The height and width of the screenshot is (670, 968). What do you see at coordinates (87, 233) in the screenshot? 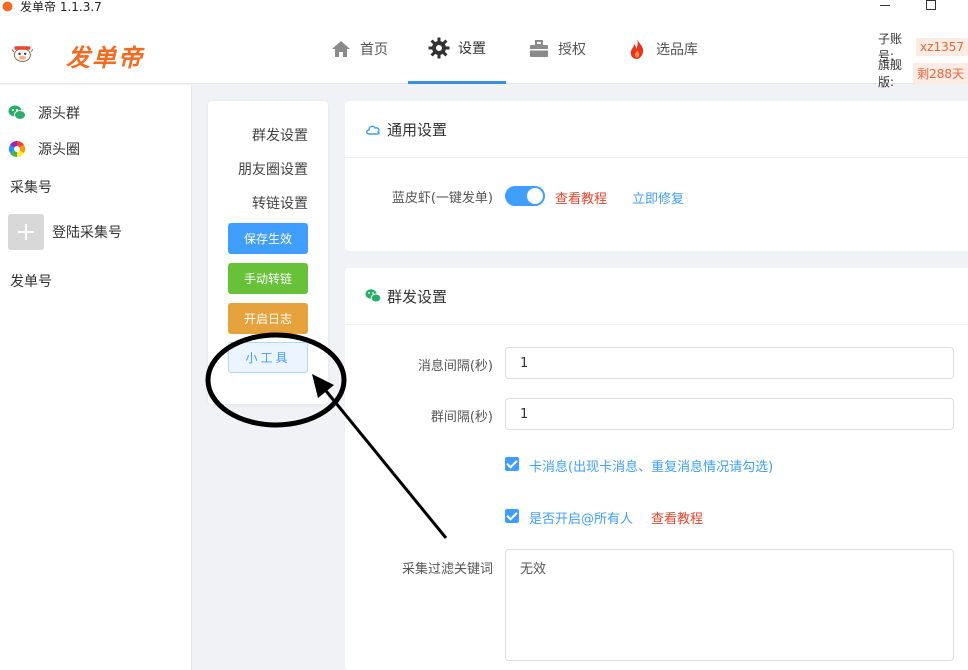
I see `login-collect-label: 登陆采集号` at bounding box center [87, 233].